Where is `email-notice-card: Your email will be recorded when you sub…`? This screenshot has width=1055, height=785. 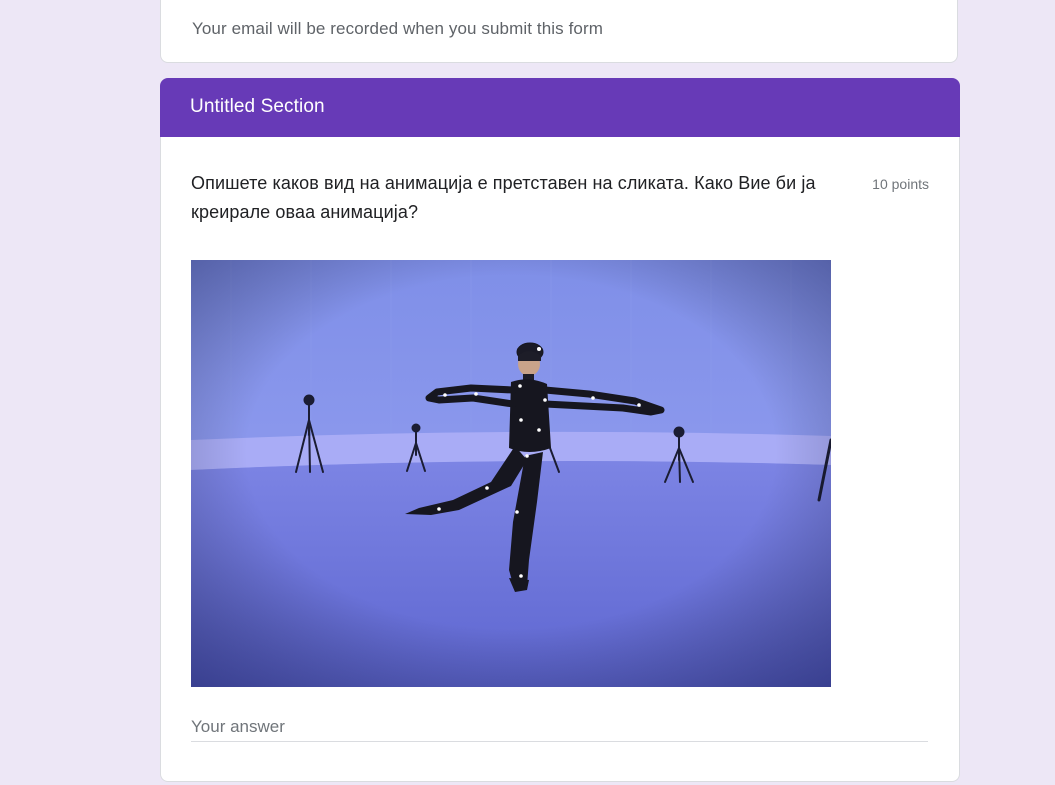 email-notice-card: Your email will be recorded when you sub… is located at coordinates (559, 31).